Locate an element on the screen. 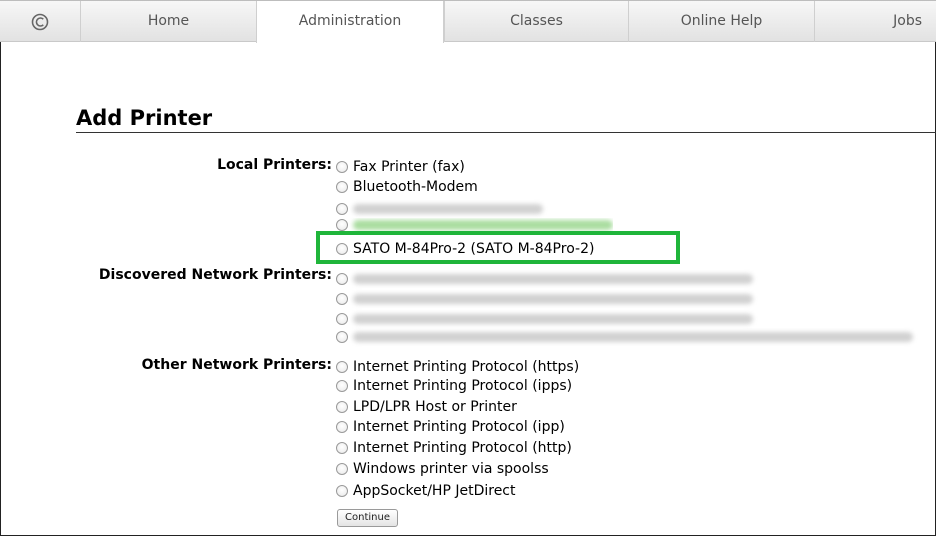  protocol-option-ipp: Internet Printing Protocol (ipp) is located at coordinates (450, 427).